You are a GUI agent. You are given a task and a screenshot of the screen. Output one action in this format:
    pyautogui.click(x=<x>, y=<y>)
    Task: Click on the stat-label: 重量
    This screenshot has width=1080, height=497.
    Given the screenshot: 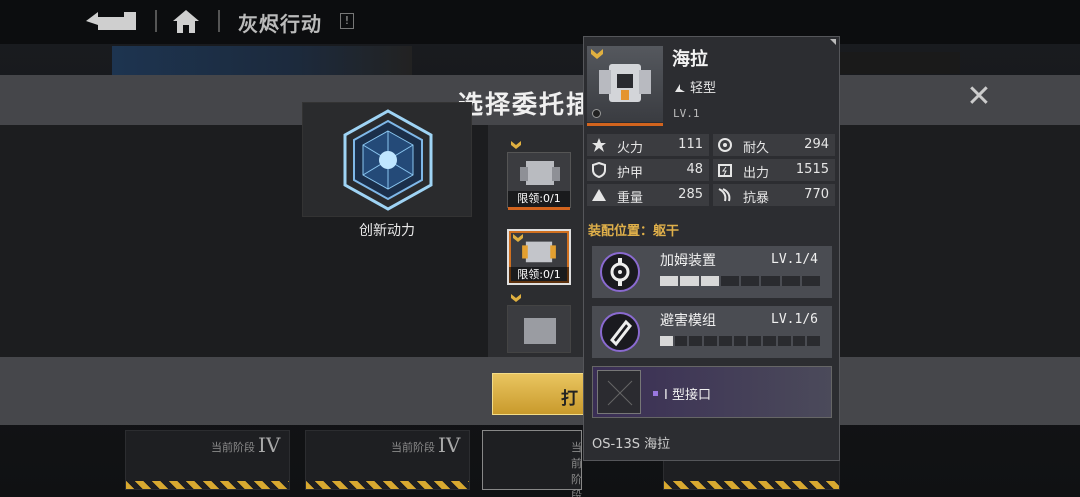 What is the action you would take?
    pyautogui.click(x=630, y=198)
    